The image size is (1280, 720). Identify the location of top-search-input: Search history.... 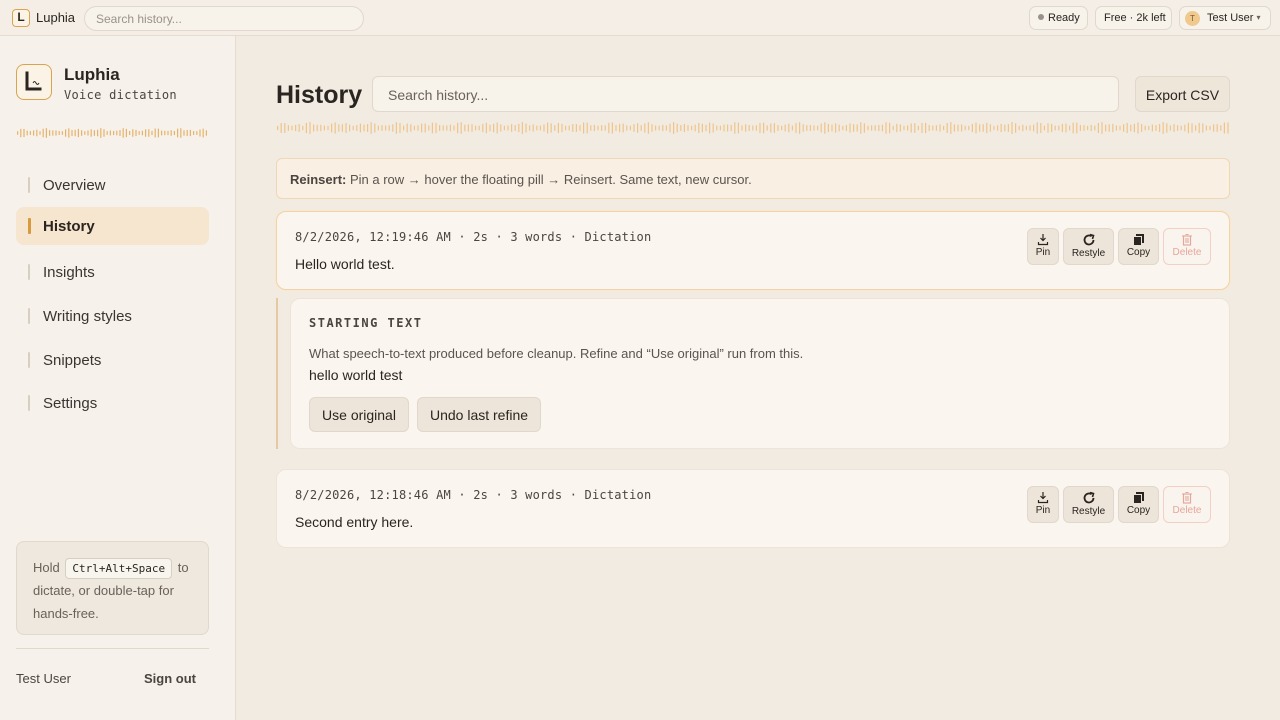
(224, 18).